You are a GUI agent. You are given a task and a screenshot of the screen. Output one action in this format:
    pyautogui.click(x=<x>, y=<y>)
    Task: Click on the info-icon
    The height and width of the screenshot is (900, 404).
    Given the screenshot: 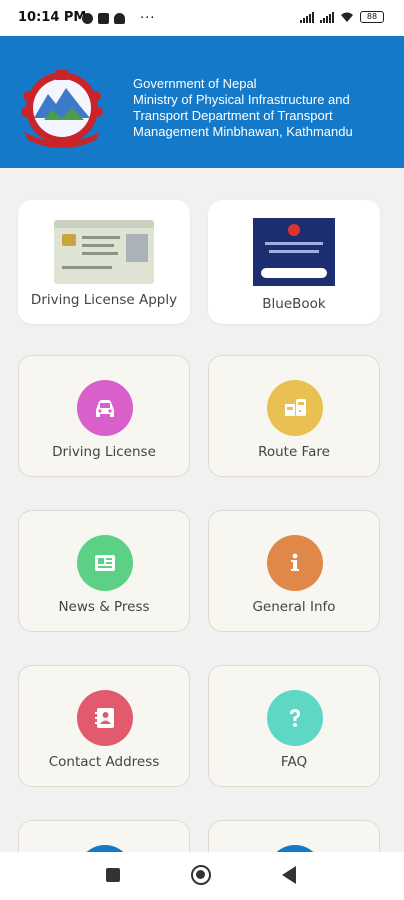 What is the action you would take?
    pyautogui.click(x=295, y=563)
    